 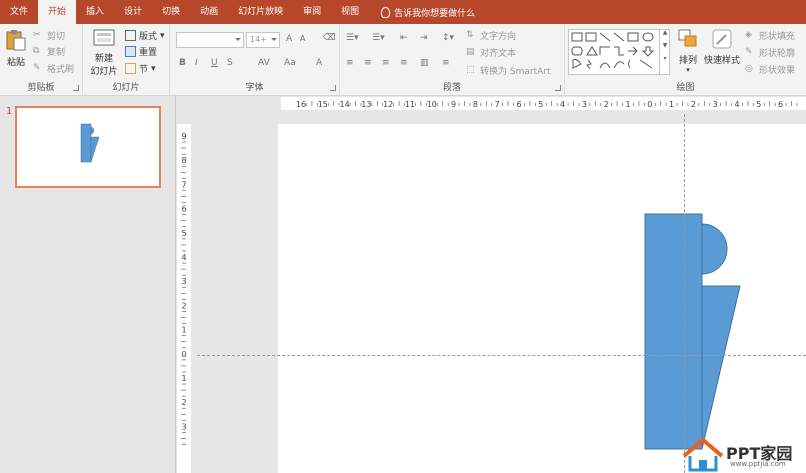 What do you see at coordinates (721, 61) in the screenshot?
I see `quick-styles-label: 快速样式` at bounding box center [721, 61].